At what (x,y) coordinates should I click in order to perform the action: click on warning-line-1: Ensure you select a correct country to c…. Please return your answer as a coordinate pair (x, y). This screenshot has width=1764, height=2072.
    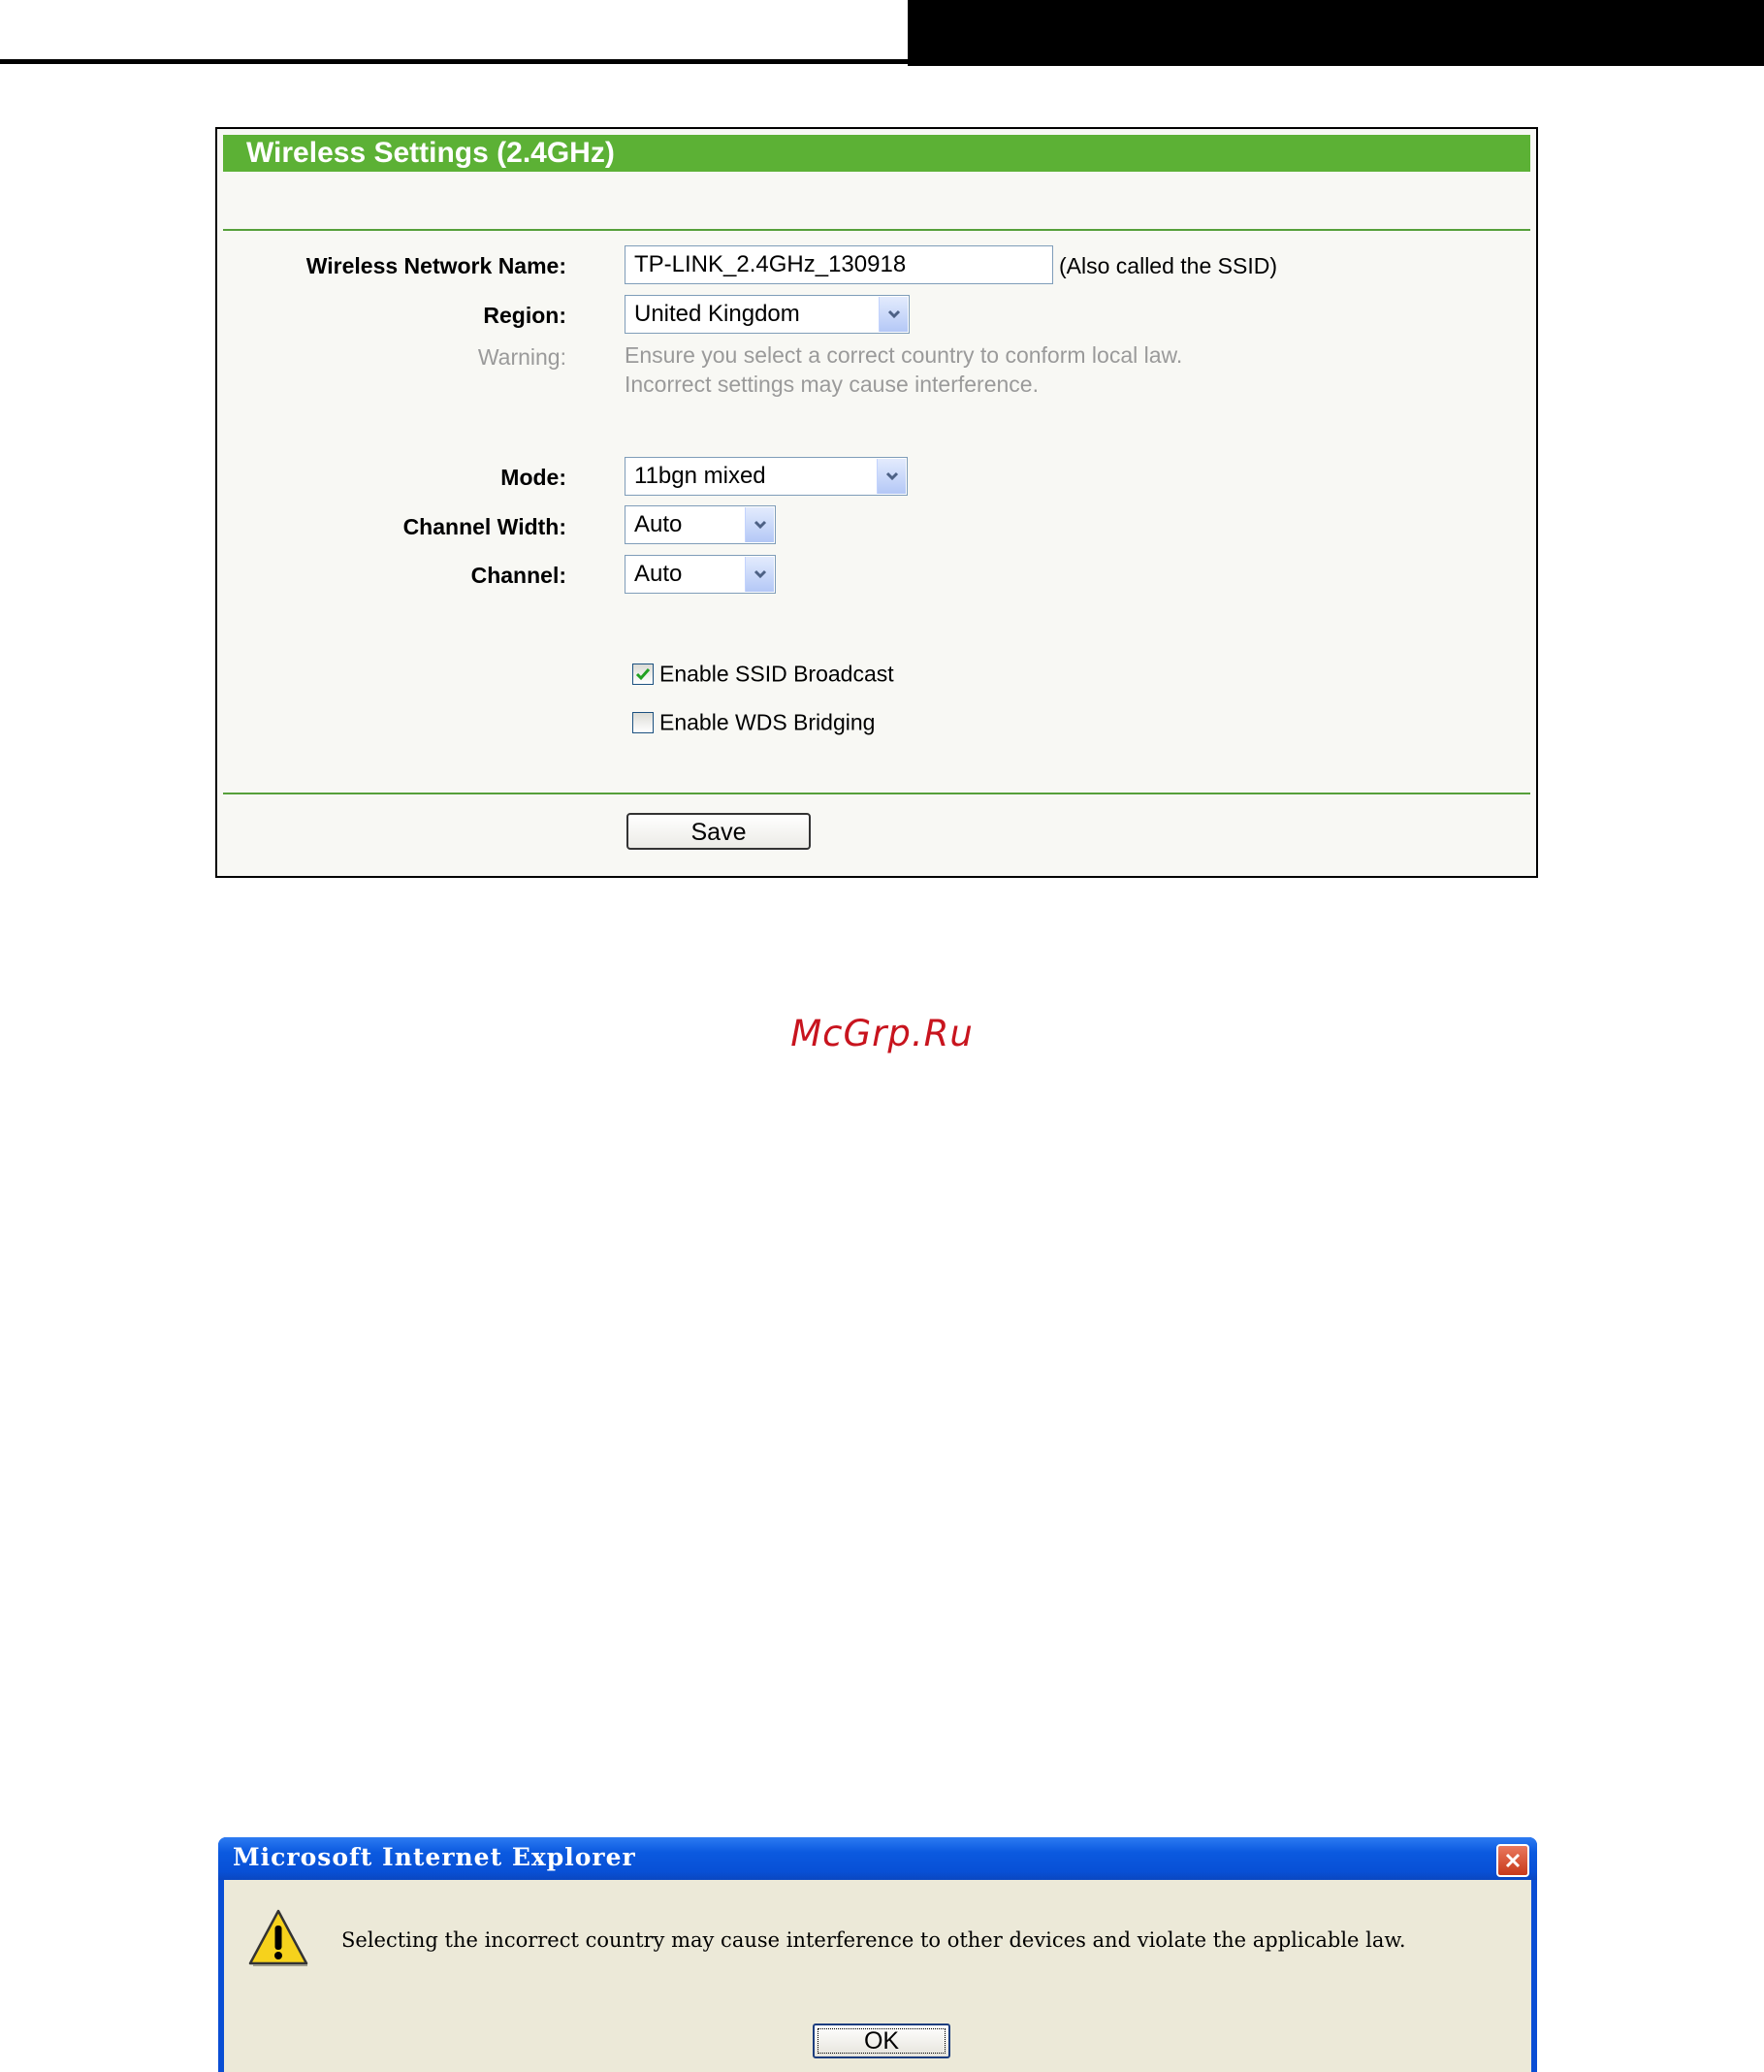
    Looking at the image, I should click on (904, 355).